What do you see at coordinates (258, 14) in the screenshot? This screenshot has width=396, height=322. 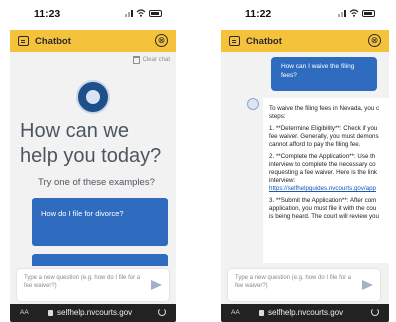 I see `status-time: 11:22` at bounding box center [258, 14].